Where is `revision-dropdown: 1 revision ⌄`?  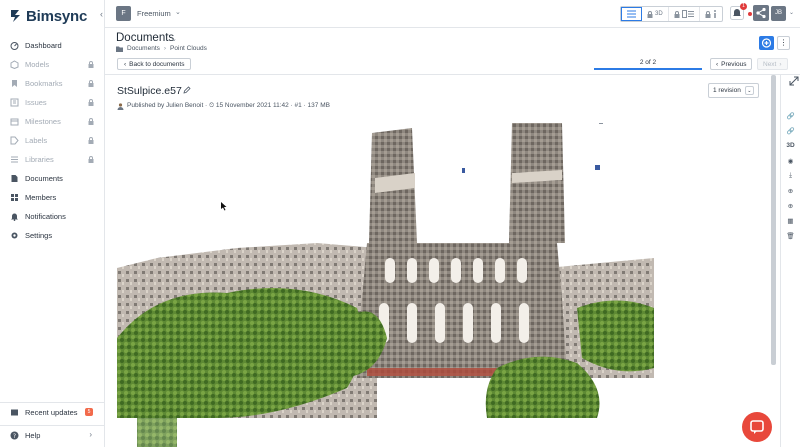 revision-dropdown: 1 revision ⌄ is located at coordinates (733, 90).